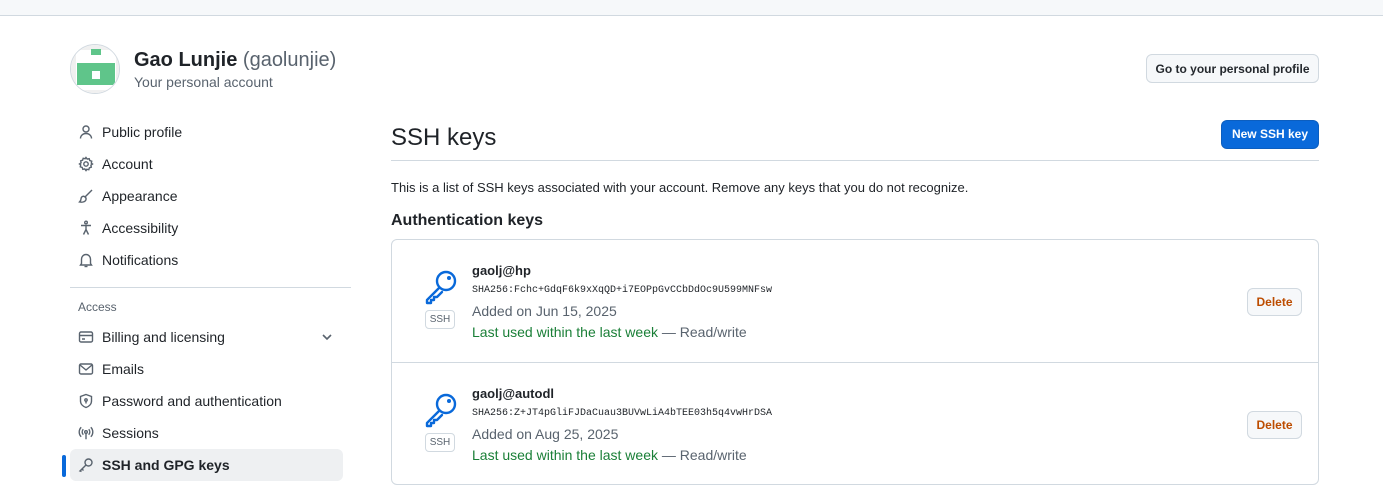 The width and height of the screenshot is (1383, 488). I want to click on account-subtitle: Your personal account, so click(203, 82).